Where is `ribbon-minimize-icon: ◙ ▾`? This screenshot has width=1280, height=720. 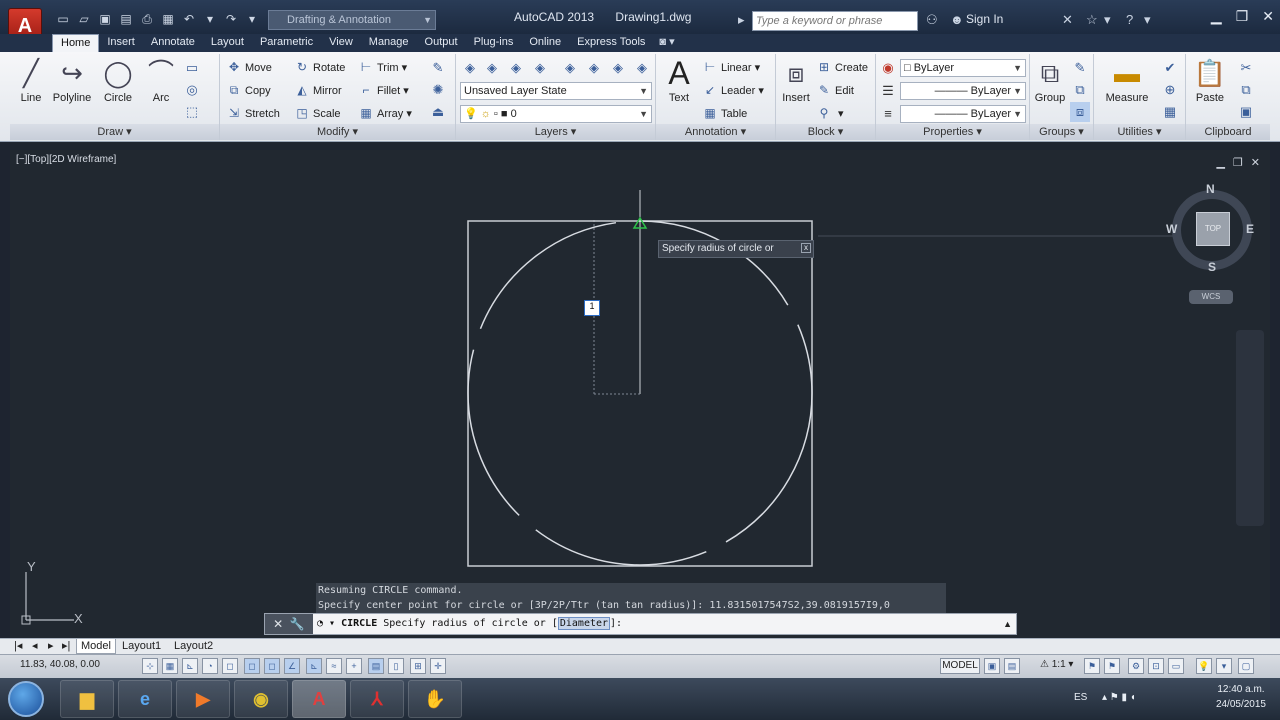
ribbon-minimize-icon: ◙ ▾ is located at coordinates (666, 43).